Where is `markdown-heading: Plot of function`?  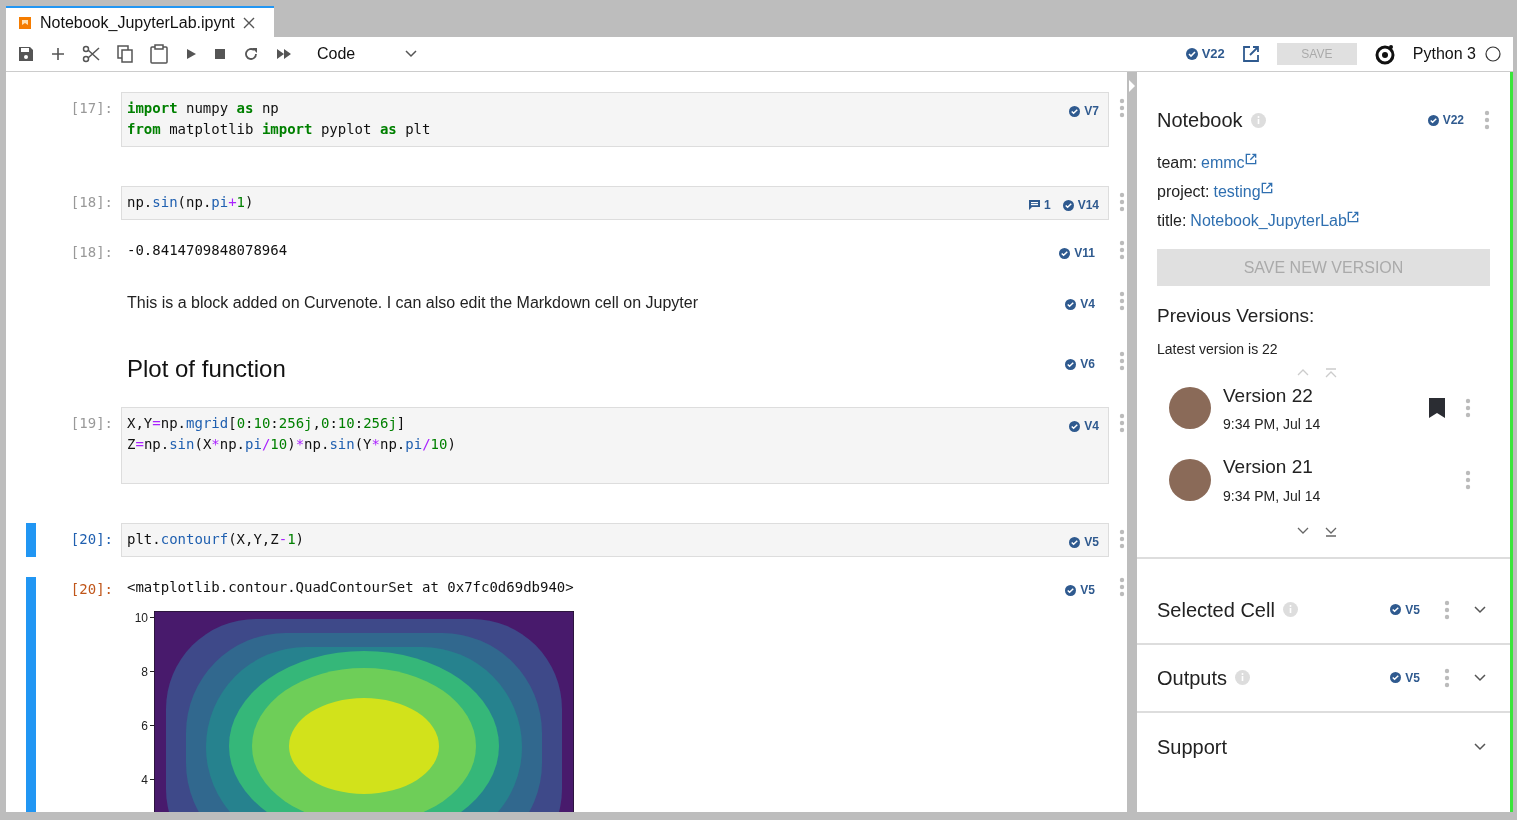
markdown-heading: Plot of function is located at coordinates (207, 369).